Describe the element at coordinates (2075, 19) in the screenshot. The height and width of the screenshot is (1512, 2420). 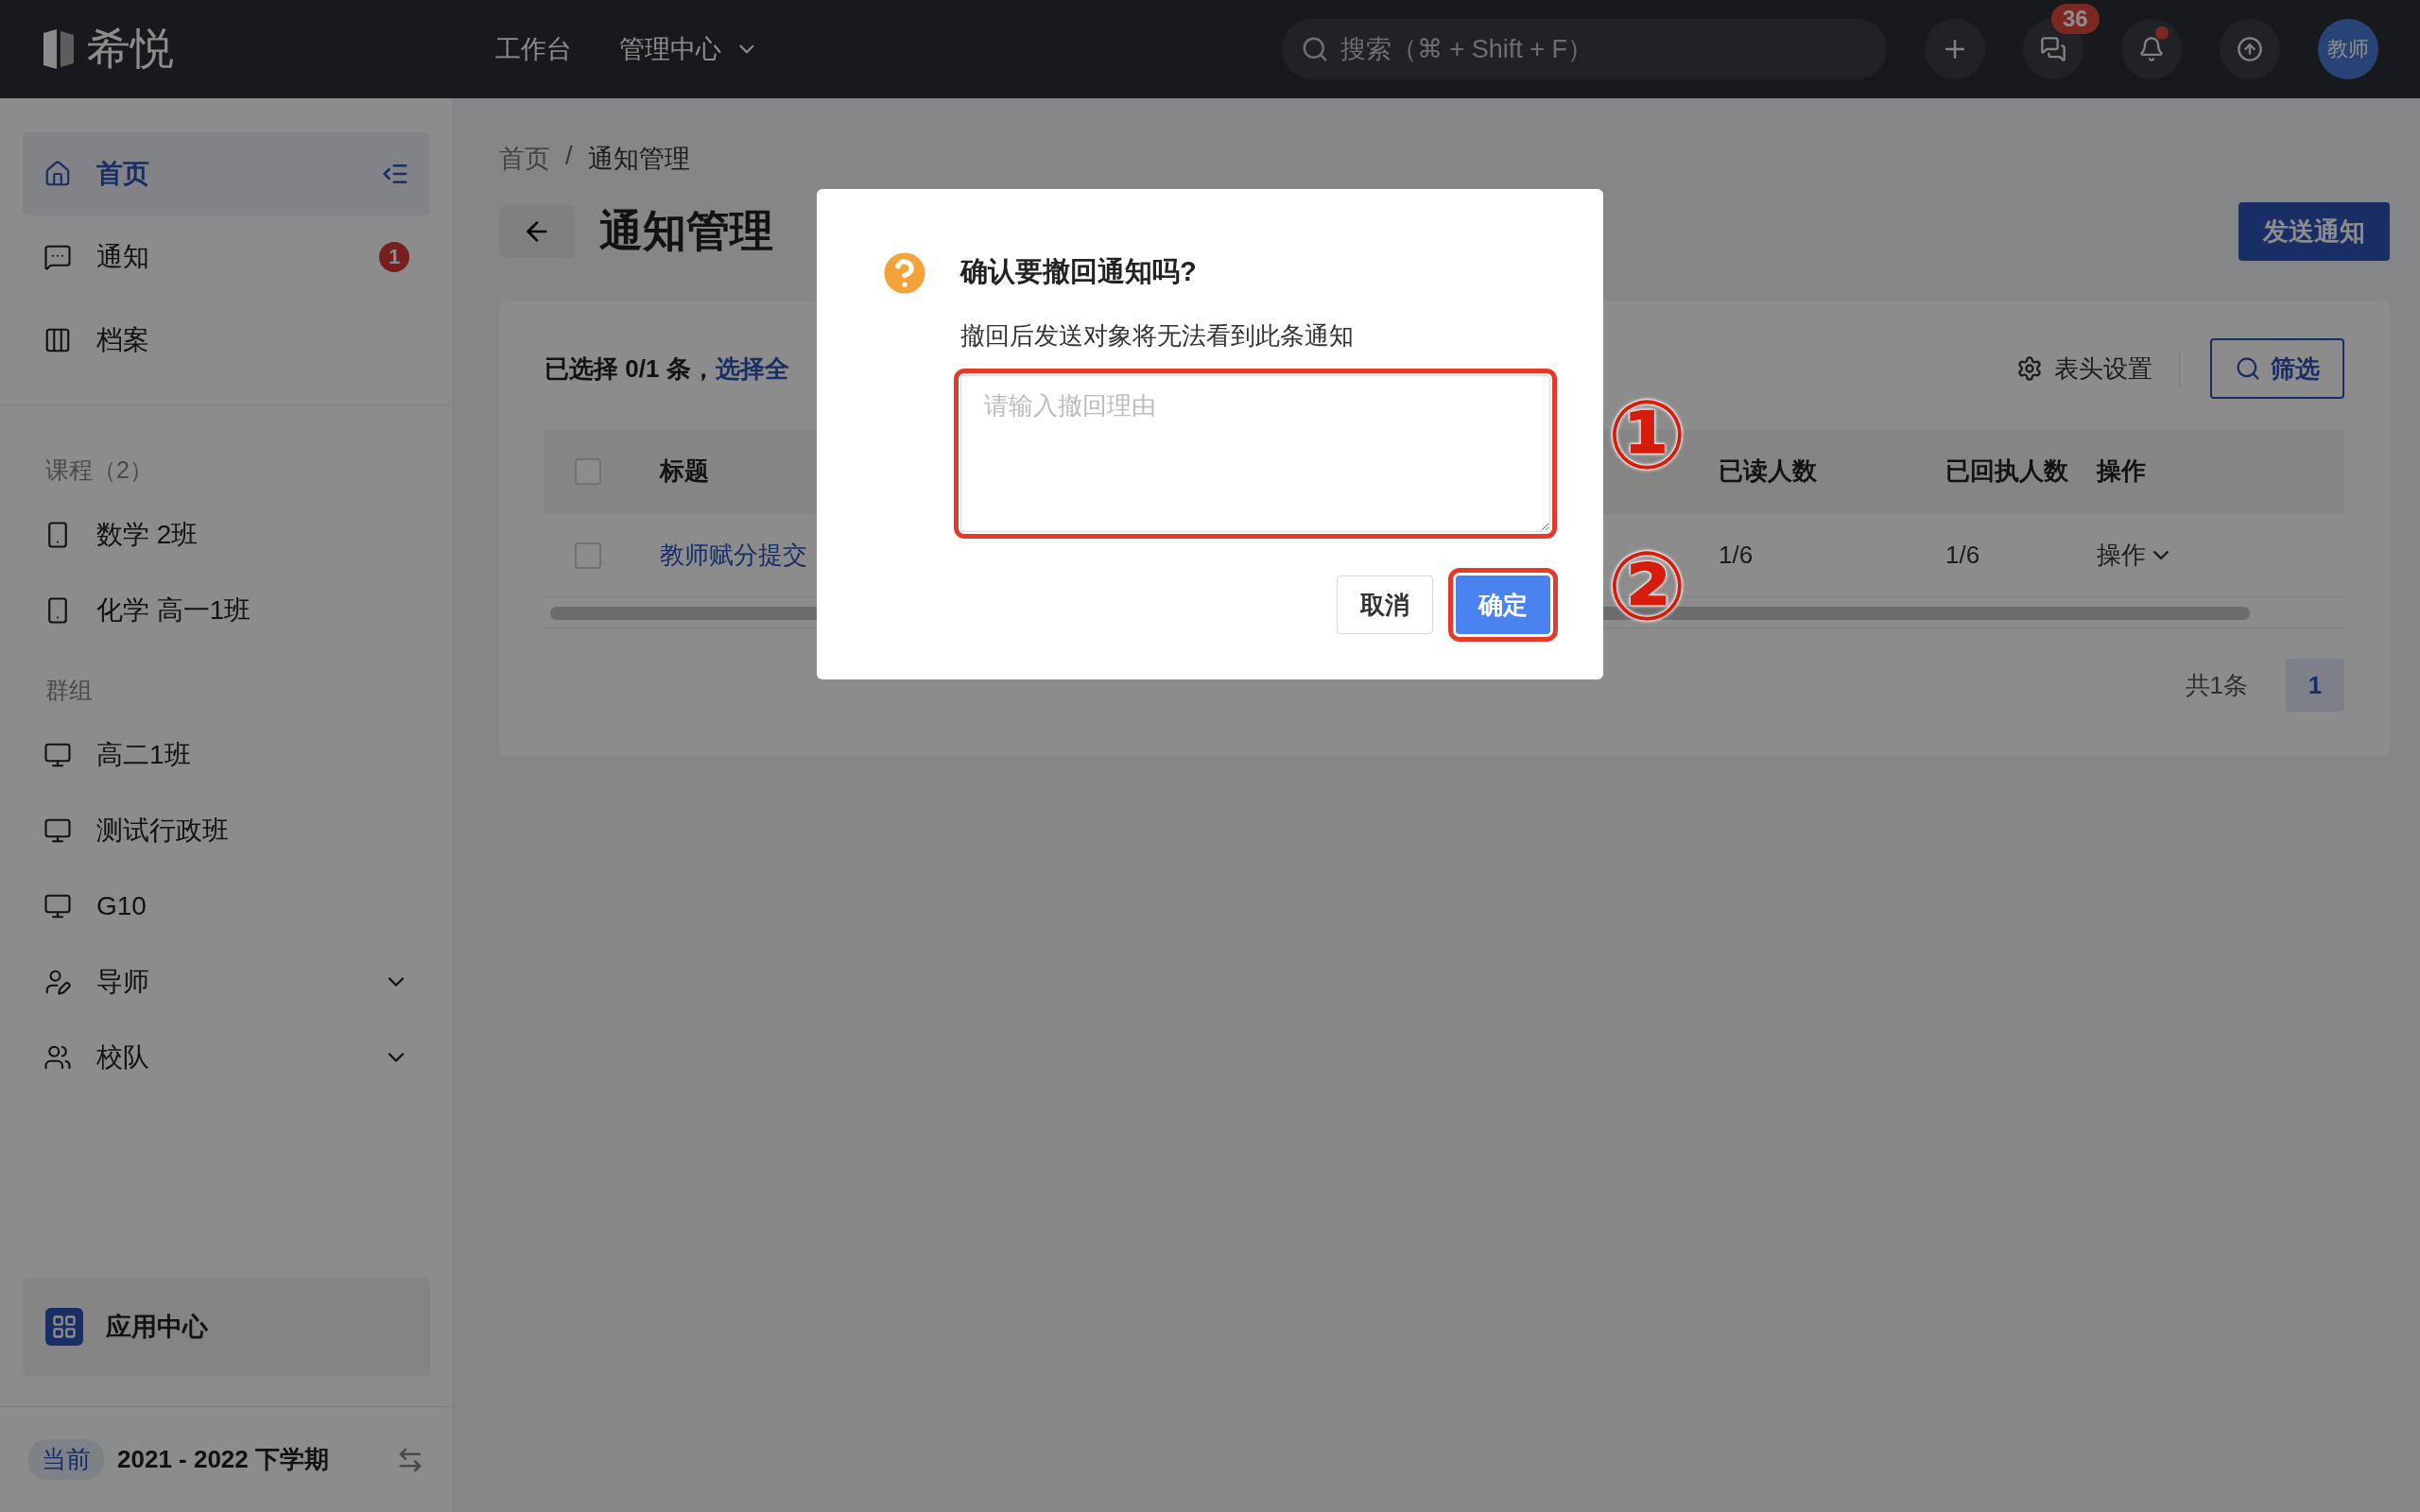
I see `count-badge: 36` at that location.